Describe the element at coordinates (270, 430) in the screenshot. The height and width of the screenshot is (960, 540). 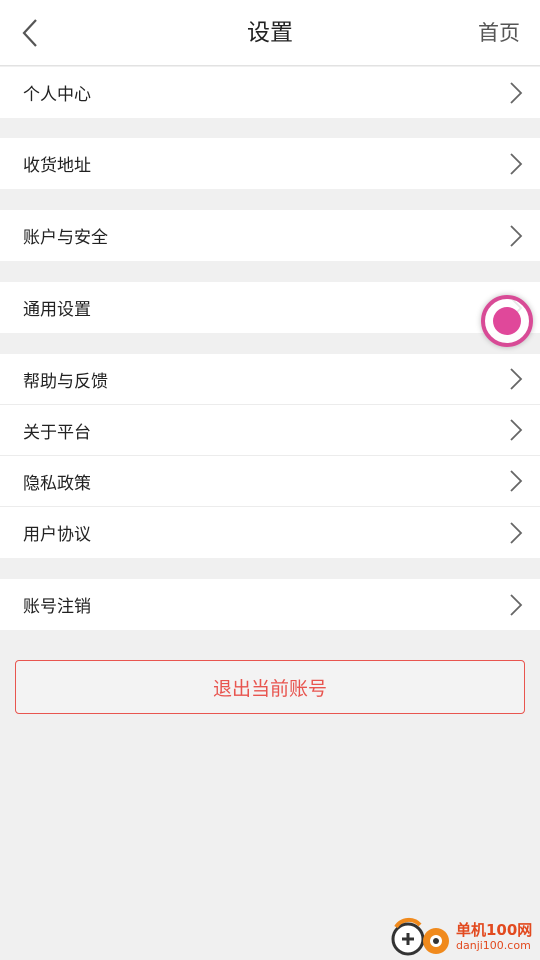
I see `settings-item-about: 关于平台` at that location.